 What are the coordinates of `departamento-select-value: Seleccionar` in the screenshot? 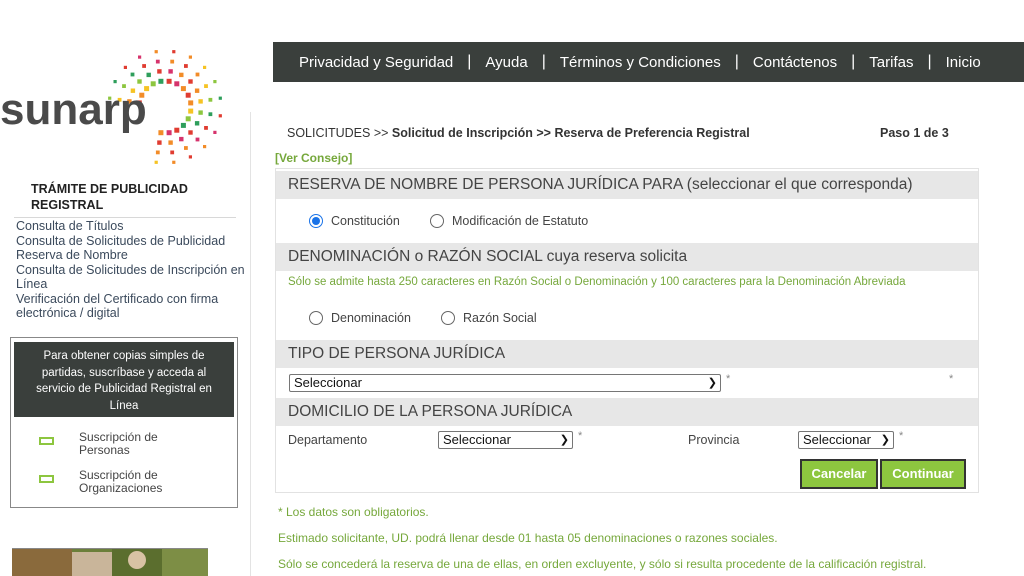 It's located at (477, 439).